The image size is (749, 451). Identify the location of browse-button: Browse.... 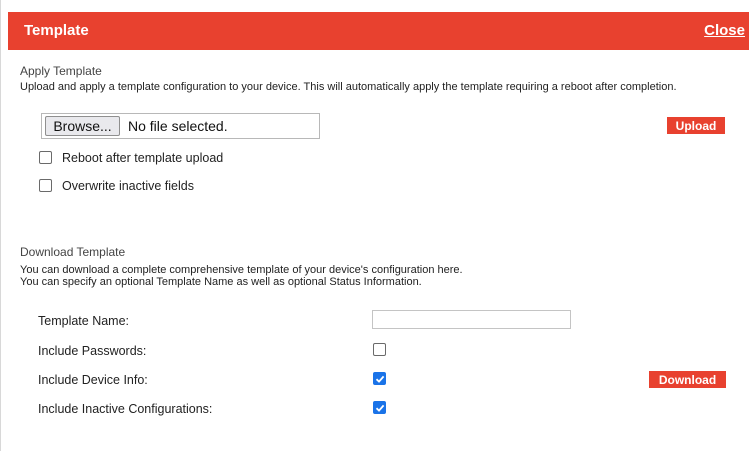
(82, 126).